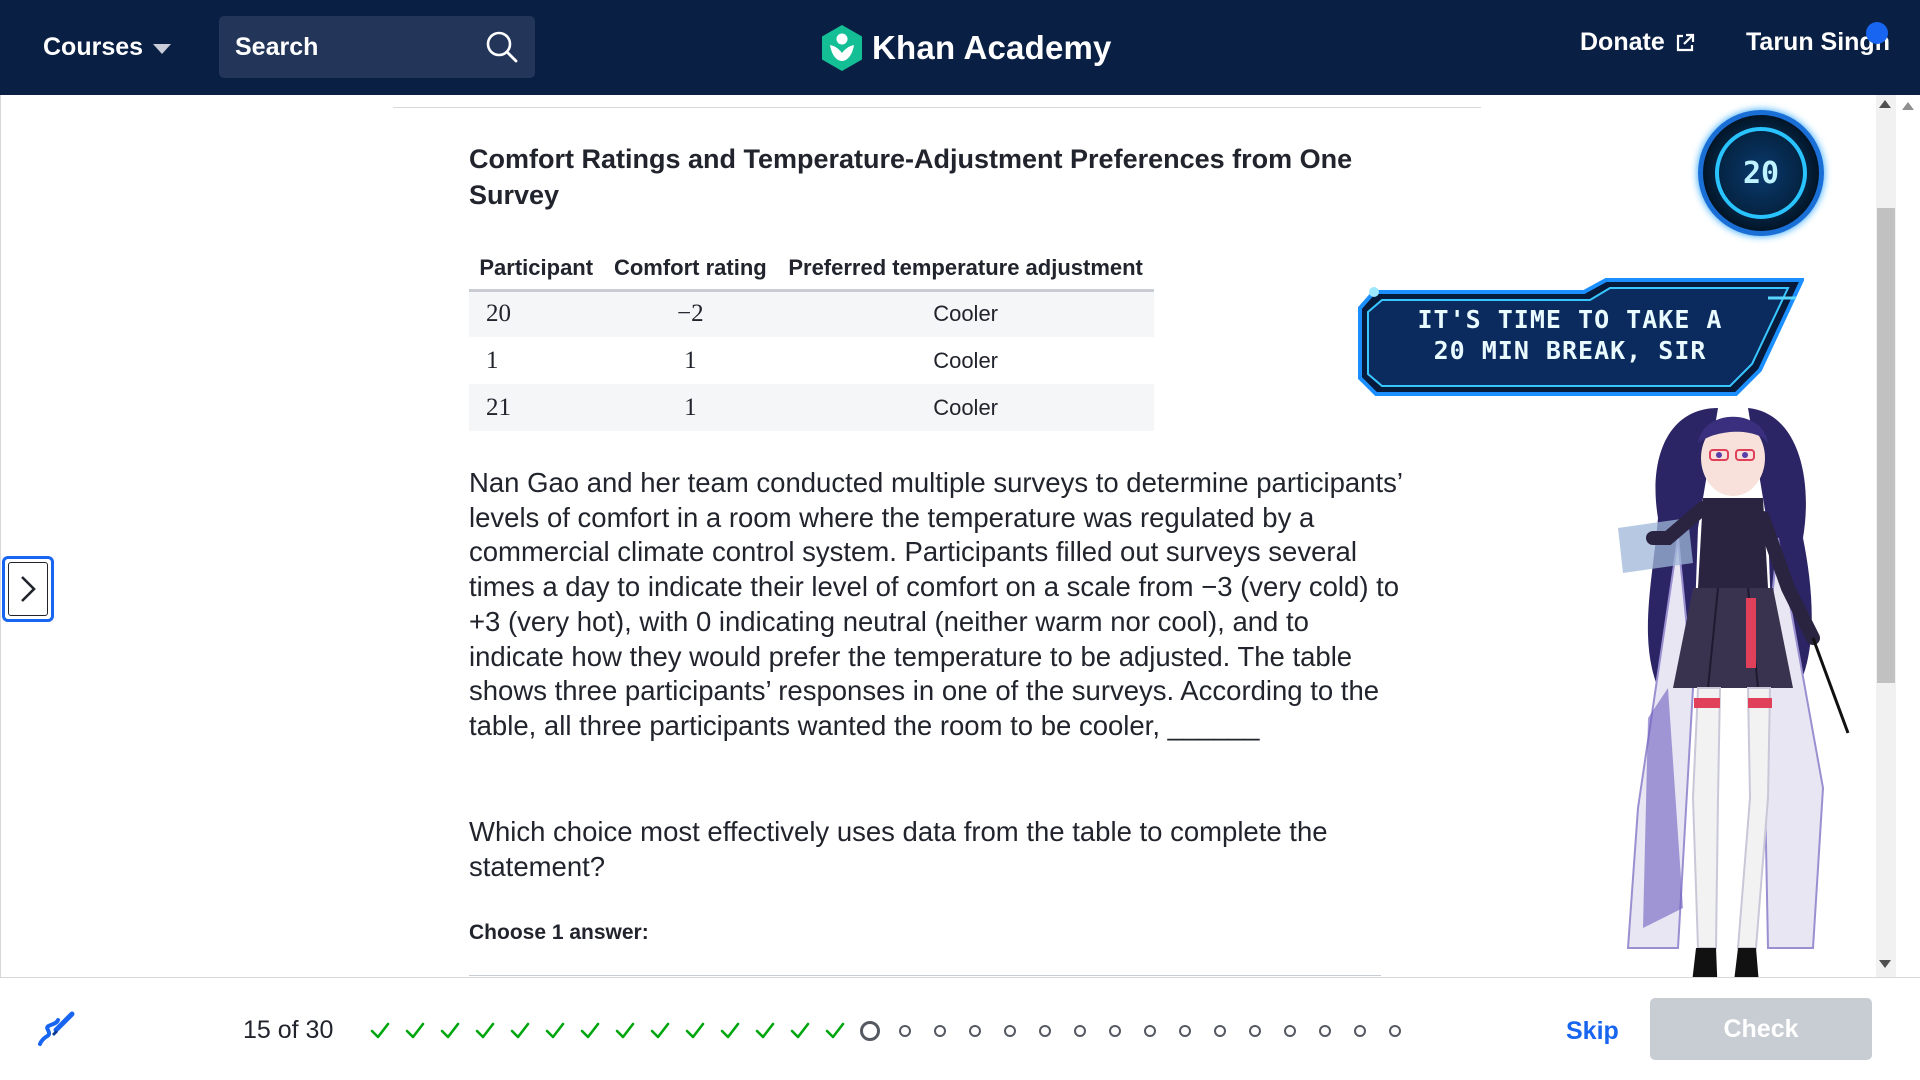  I want to click on table-row: 1 1 Cooler, so click(811, 360).